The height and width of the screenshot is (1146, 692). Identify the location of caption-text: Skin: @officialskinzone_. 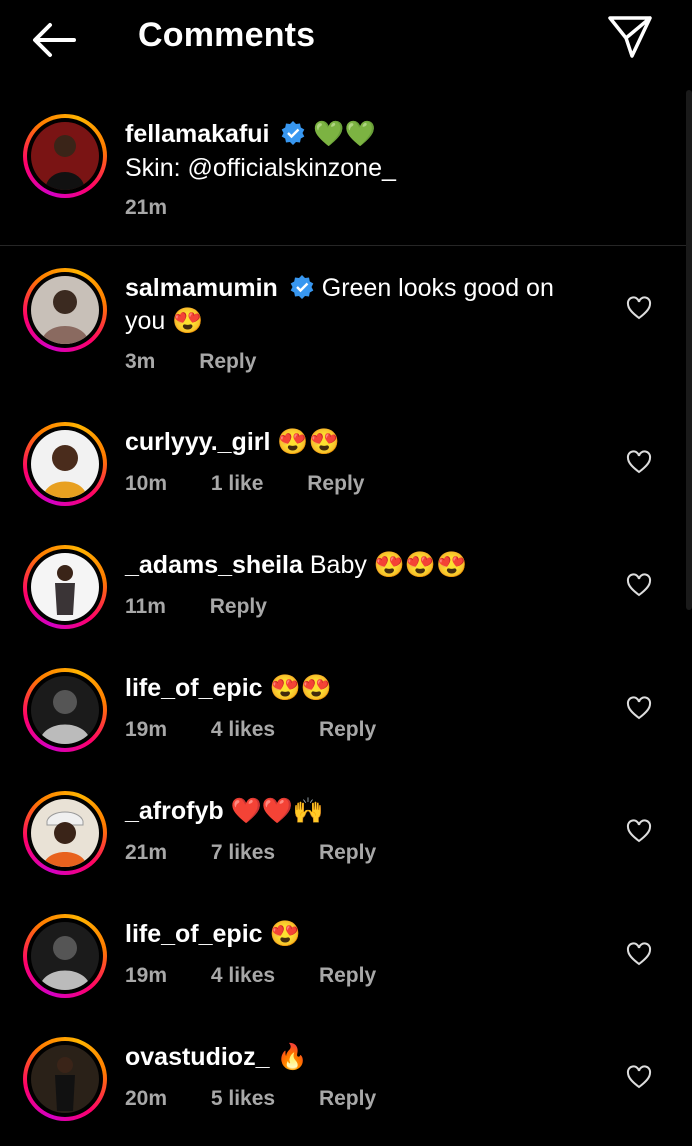
(260, 168).